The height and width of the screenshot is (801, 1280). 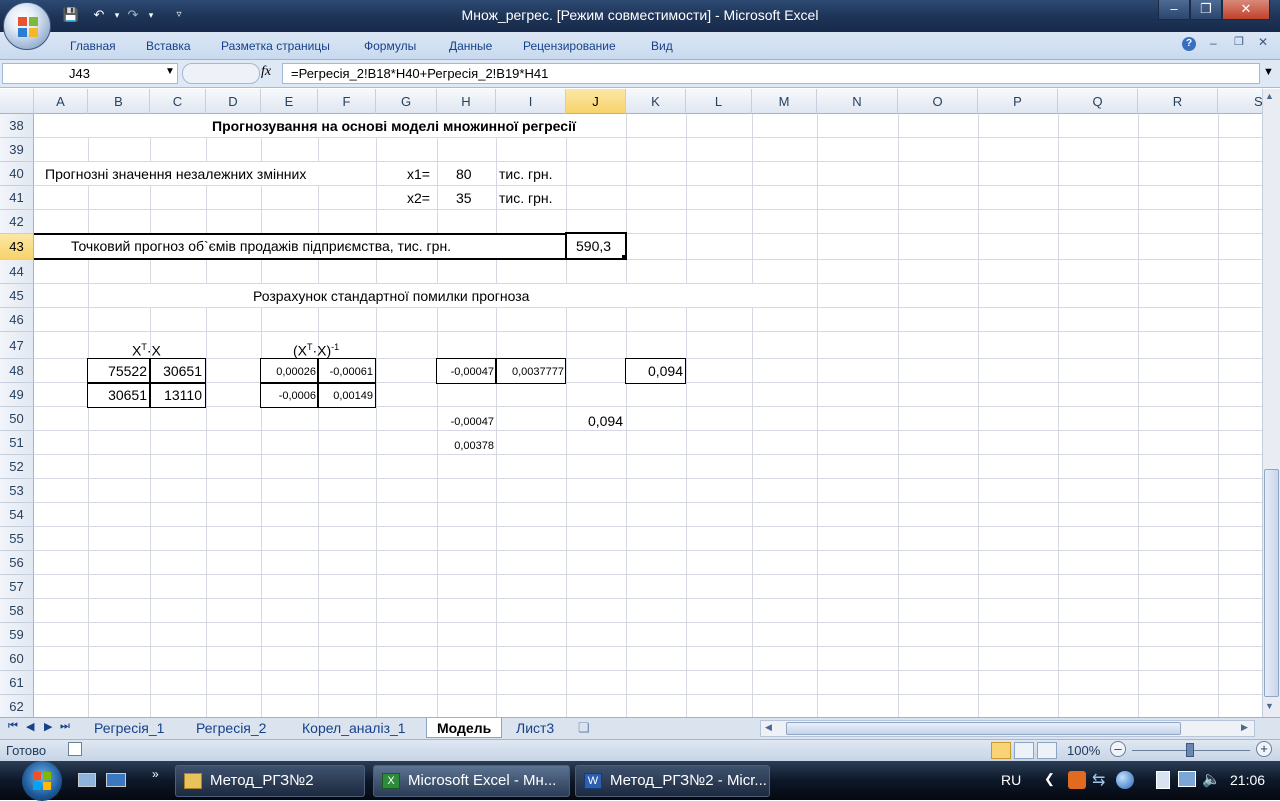 I want to click on scroll-up-icon: ▲, so click(x=1269, y=96).